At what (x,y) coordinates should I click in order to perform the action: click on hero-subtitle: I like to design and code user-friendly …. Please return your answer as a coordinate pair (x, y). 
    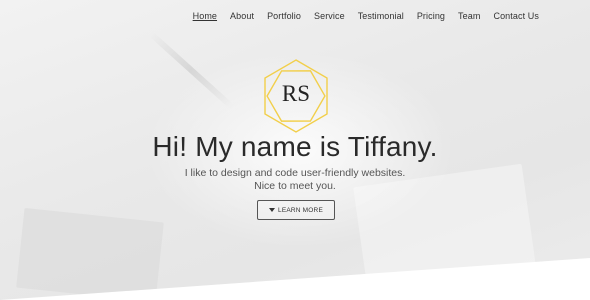
    Looking at the image, I should click on (295, 180).